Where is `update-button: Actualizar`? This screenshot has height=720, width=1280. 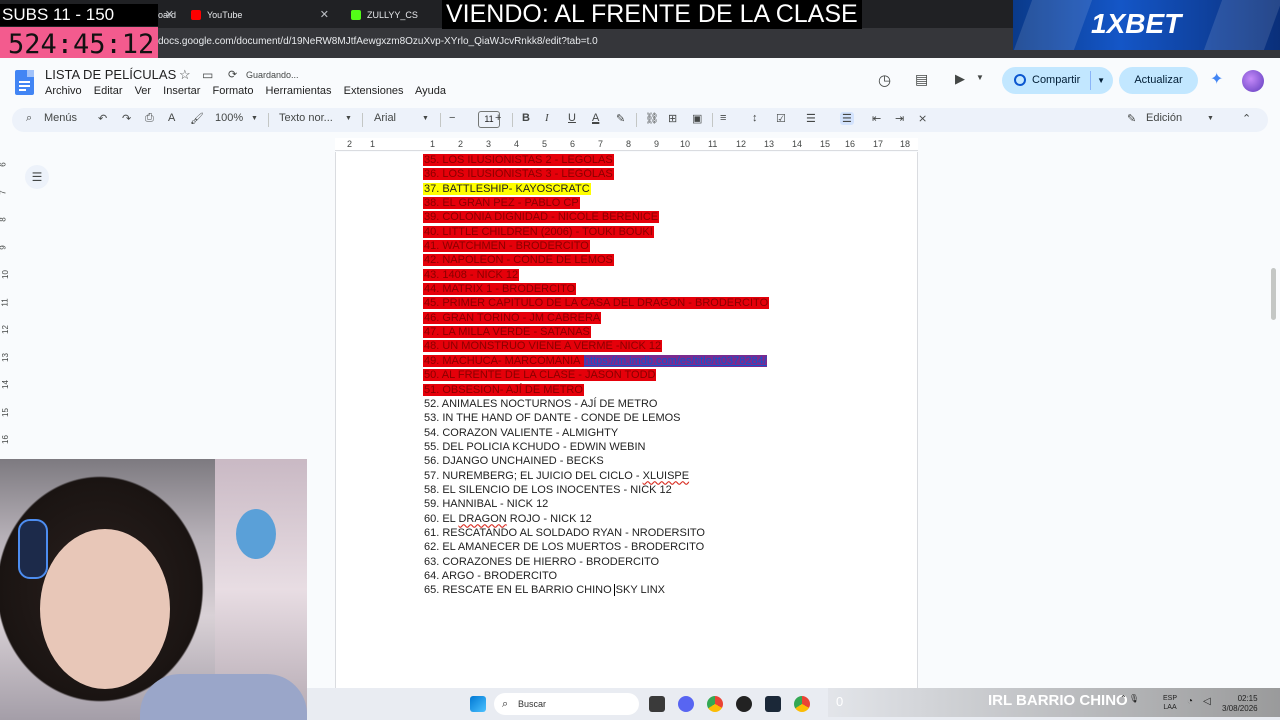 update-button: Actualizar is located at coordinates (1158, 80).